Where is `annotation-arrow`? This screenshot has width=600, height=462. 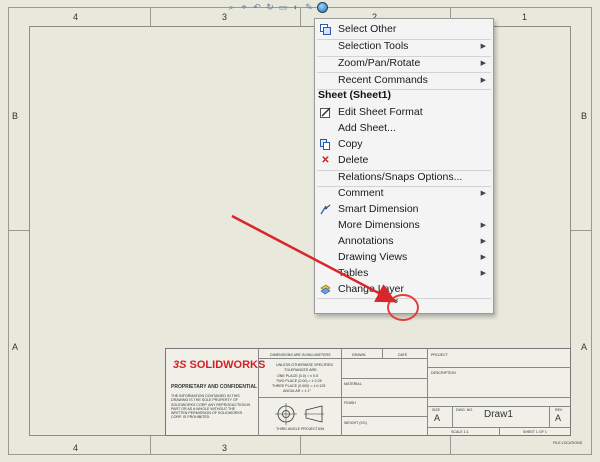
annotation-arrow is located at coordinates (314, 258).